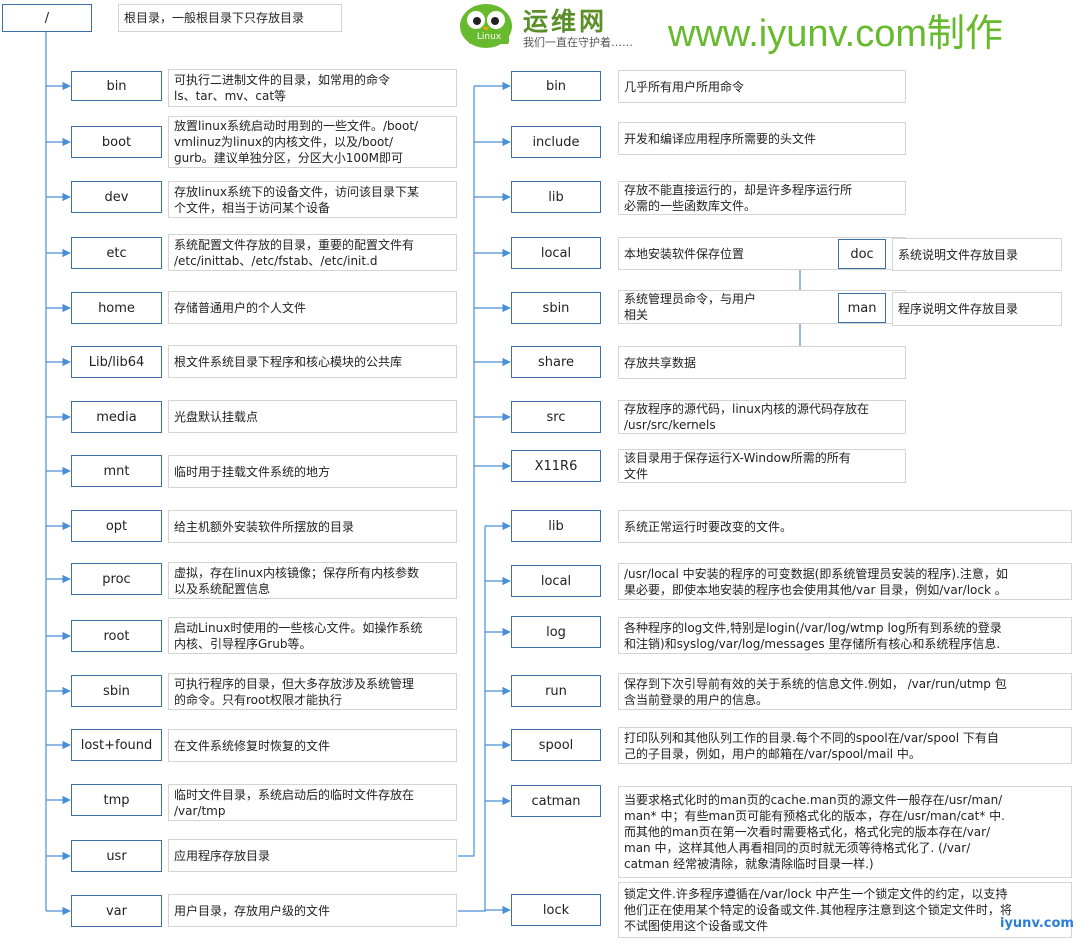 The height and width of the screenshot is (943, 1077). What do you see at coordinates (312, 361) in the screenshot?
I see `left-dir-desc: 根文件系统目录下程序和核心模块的公共库` at bounding box center [312, 361].